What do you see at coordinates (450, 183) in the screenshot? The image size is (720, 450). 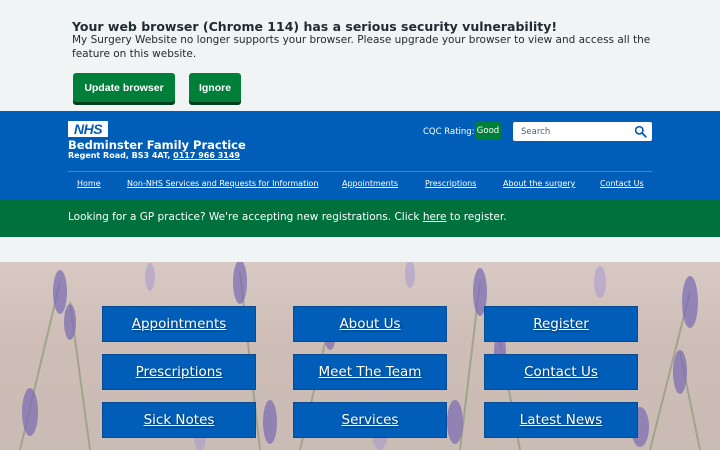 I see `nav-item-prescriptions: Prescriptions` at bounding box center [450, 183].